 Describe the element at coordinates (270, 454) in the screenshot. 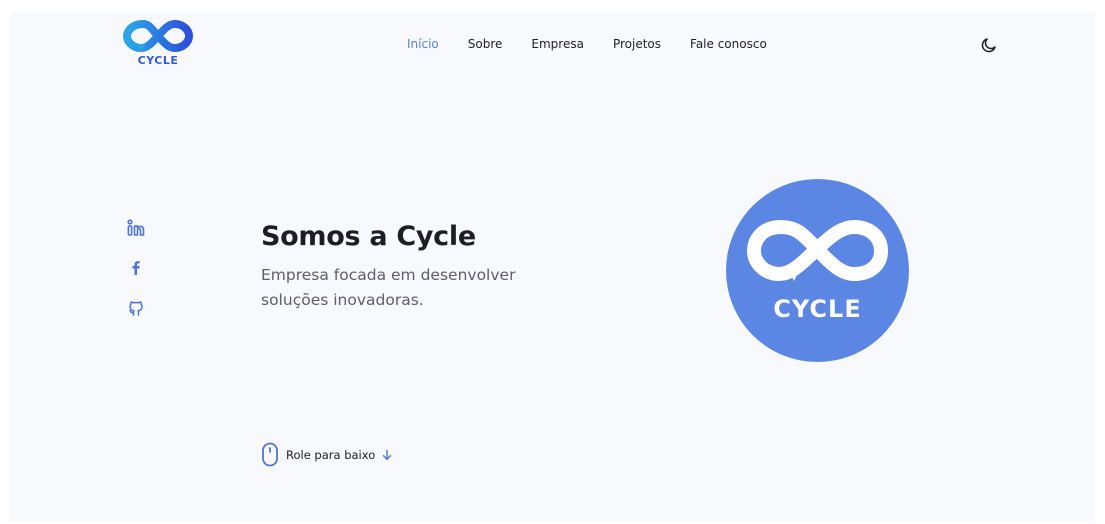

I see `mouse-icon` at that location.